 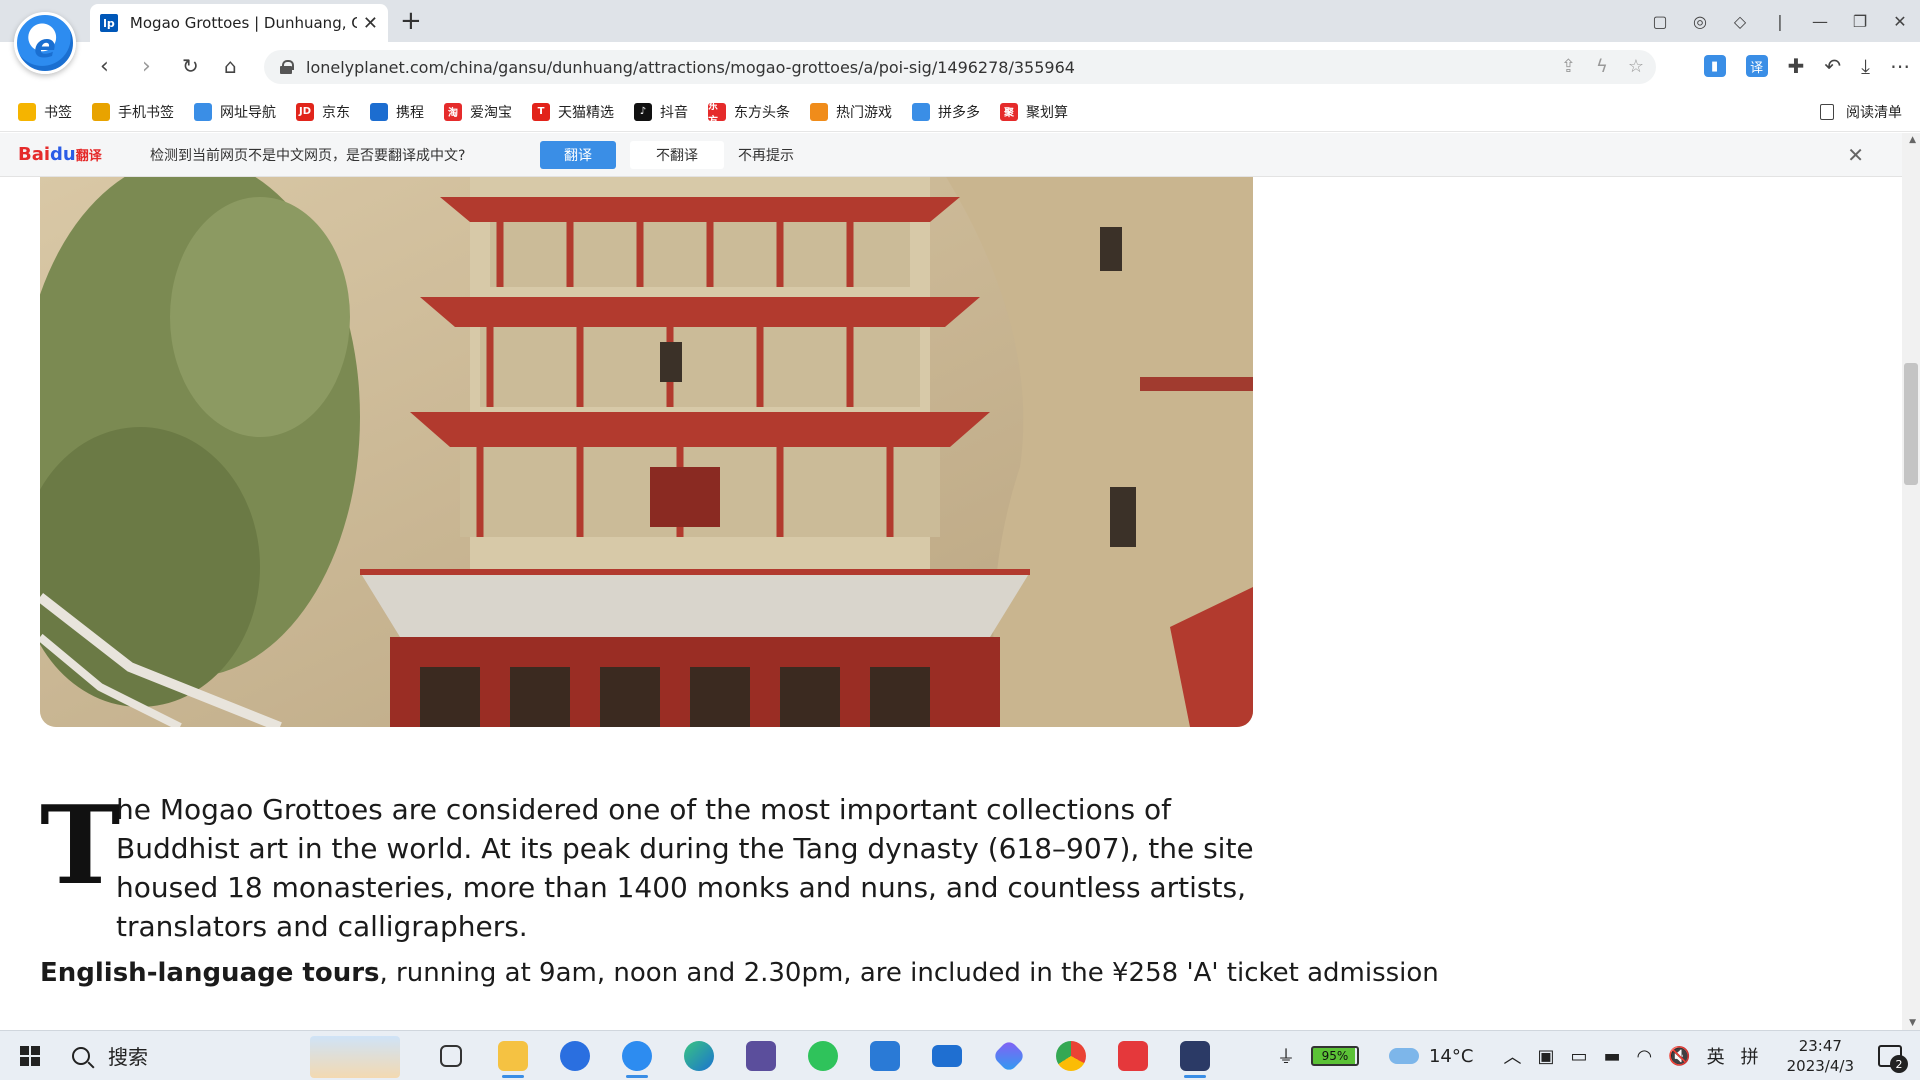 I want to click on back-icon: ‹, so click(x=104, y=66).